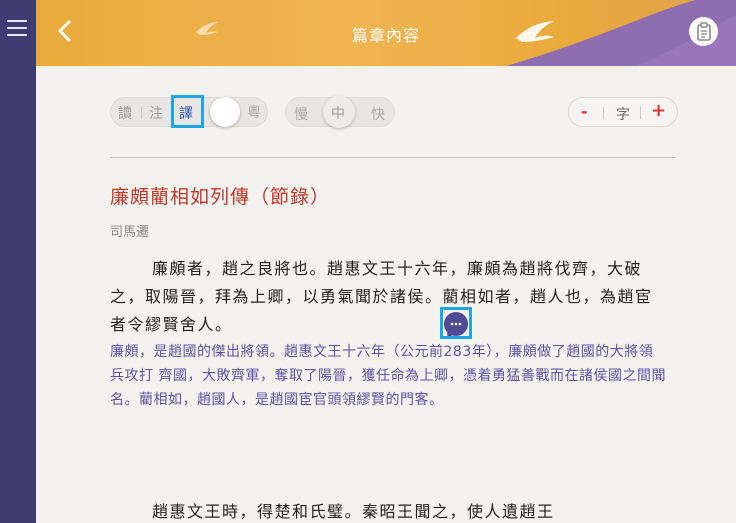 The height and width of the screenshot is (523, 736). I want to click on hamburger-menu-icon, so click(18, 28).